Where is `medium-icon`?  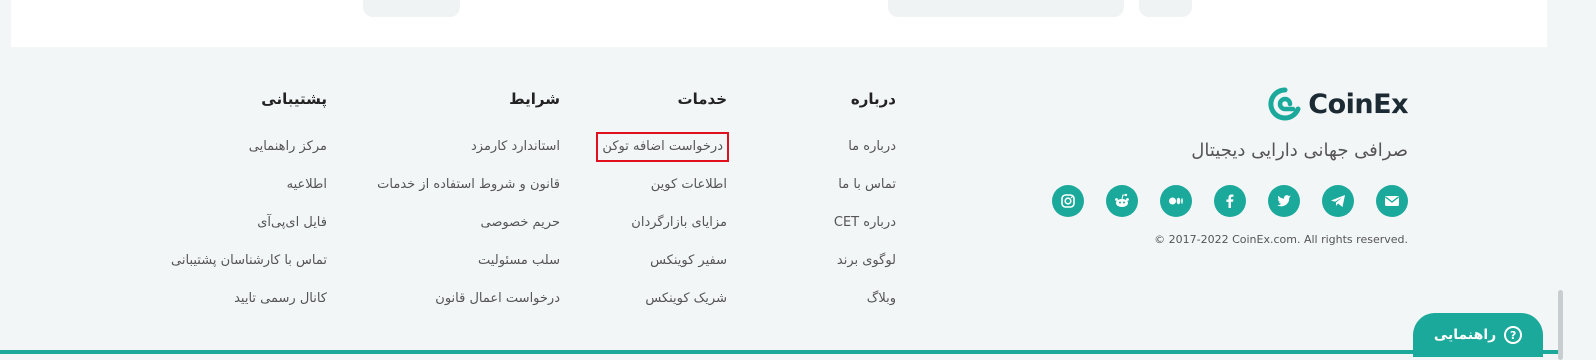 medium-icon is located at coordinates (1176, 201).